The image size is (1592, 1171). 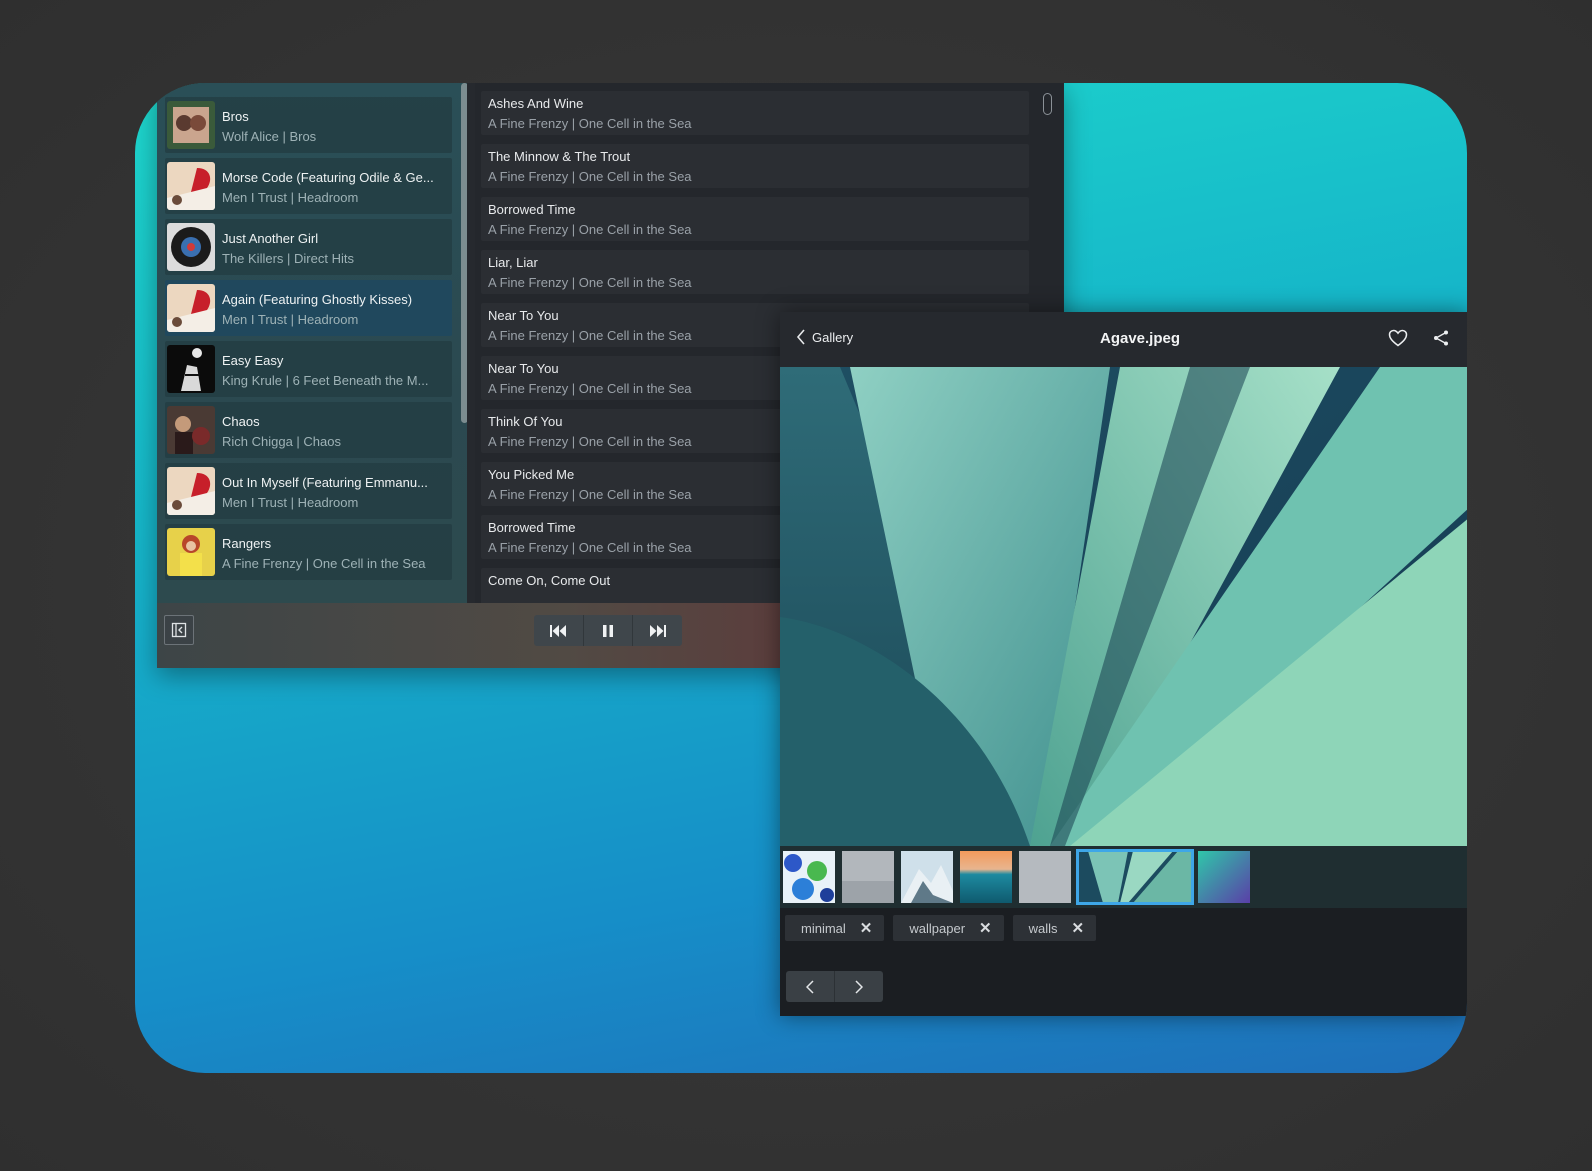 I want to click on tracks-scrollbar, so click(x=1047, y=104).